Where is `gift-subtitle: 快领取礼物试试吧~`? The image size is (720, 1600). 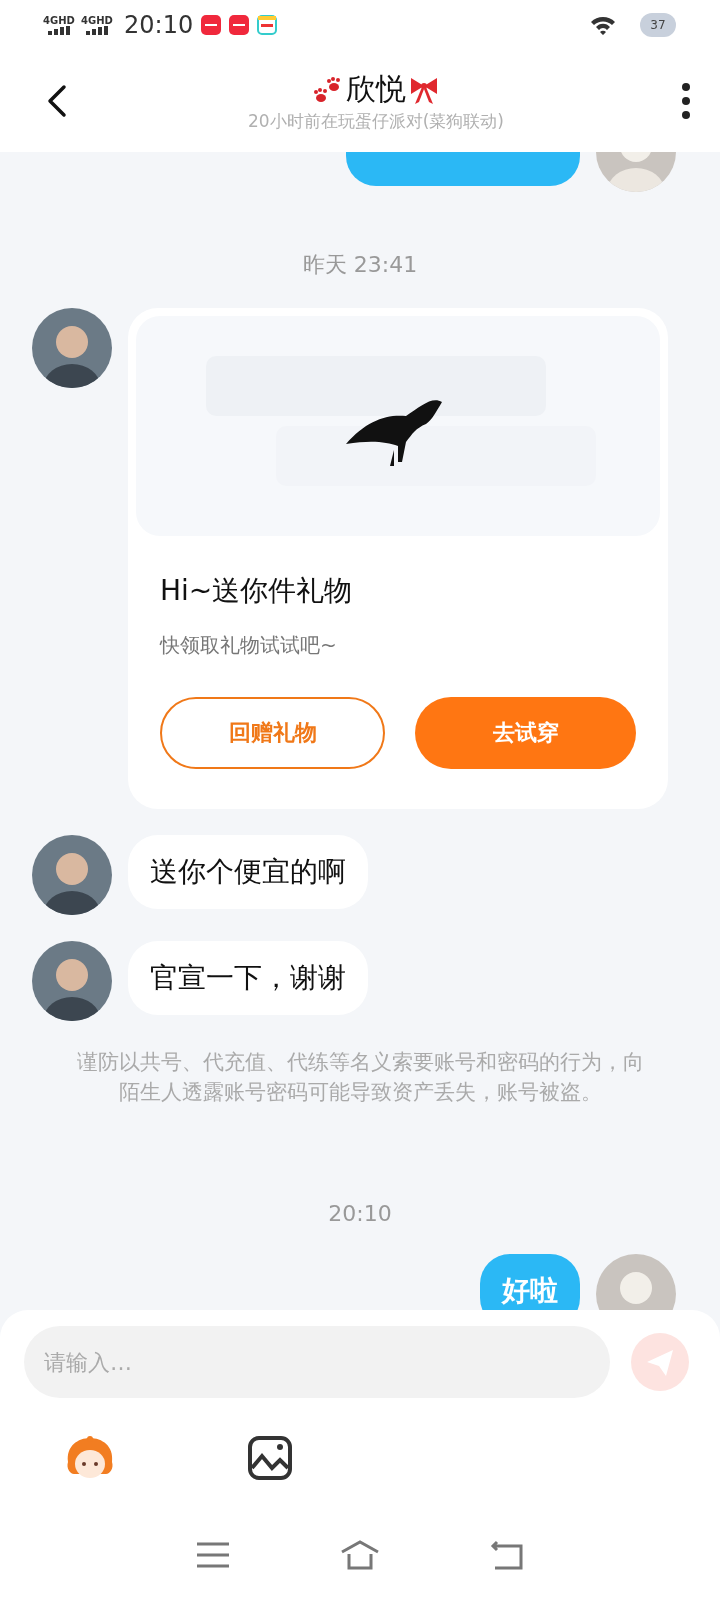 gift-subtitle: 快领取礼物试试吧~ is located at coordinates (249, 645).